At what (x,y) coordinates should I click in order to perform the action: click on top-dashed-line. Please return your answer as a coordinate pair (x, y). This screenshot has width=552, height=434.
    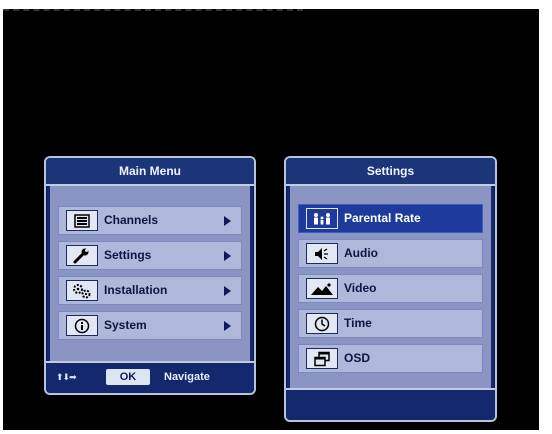
    Looking at the image, I should click on (153, 11).